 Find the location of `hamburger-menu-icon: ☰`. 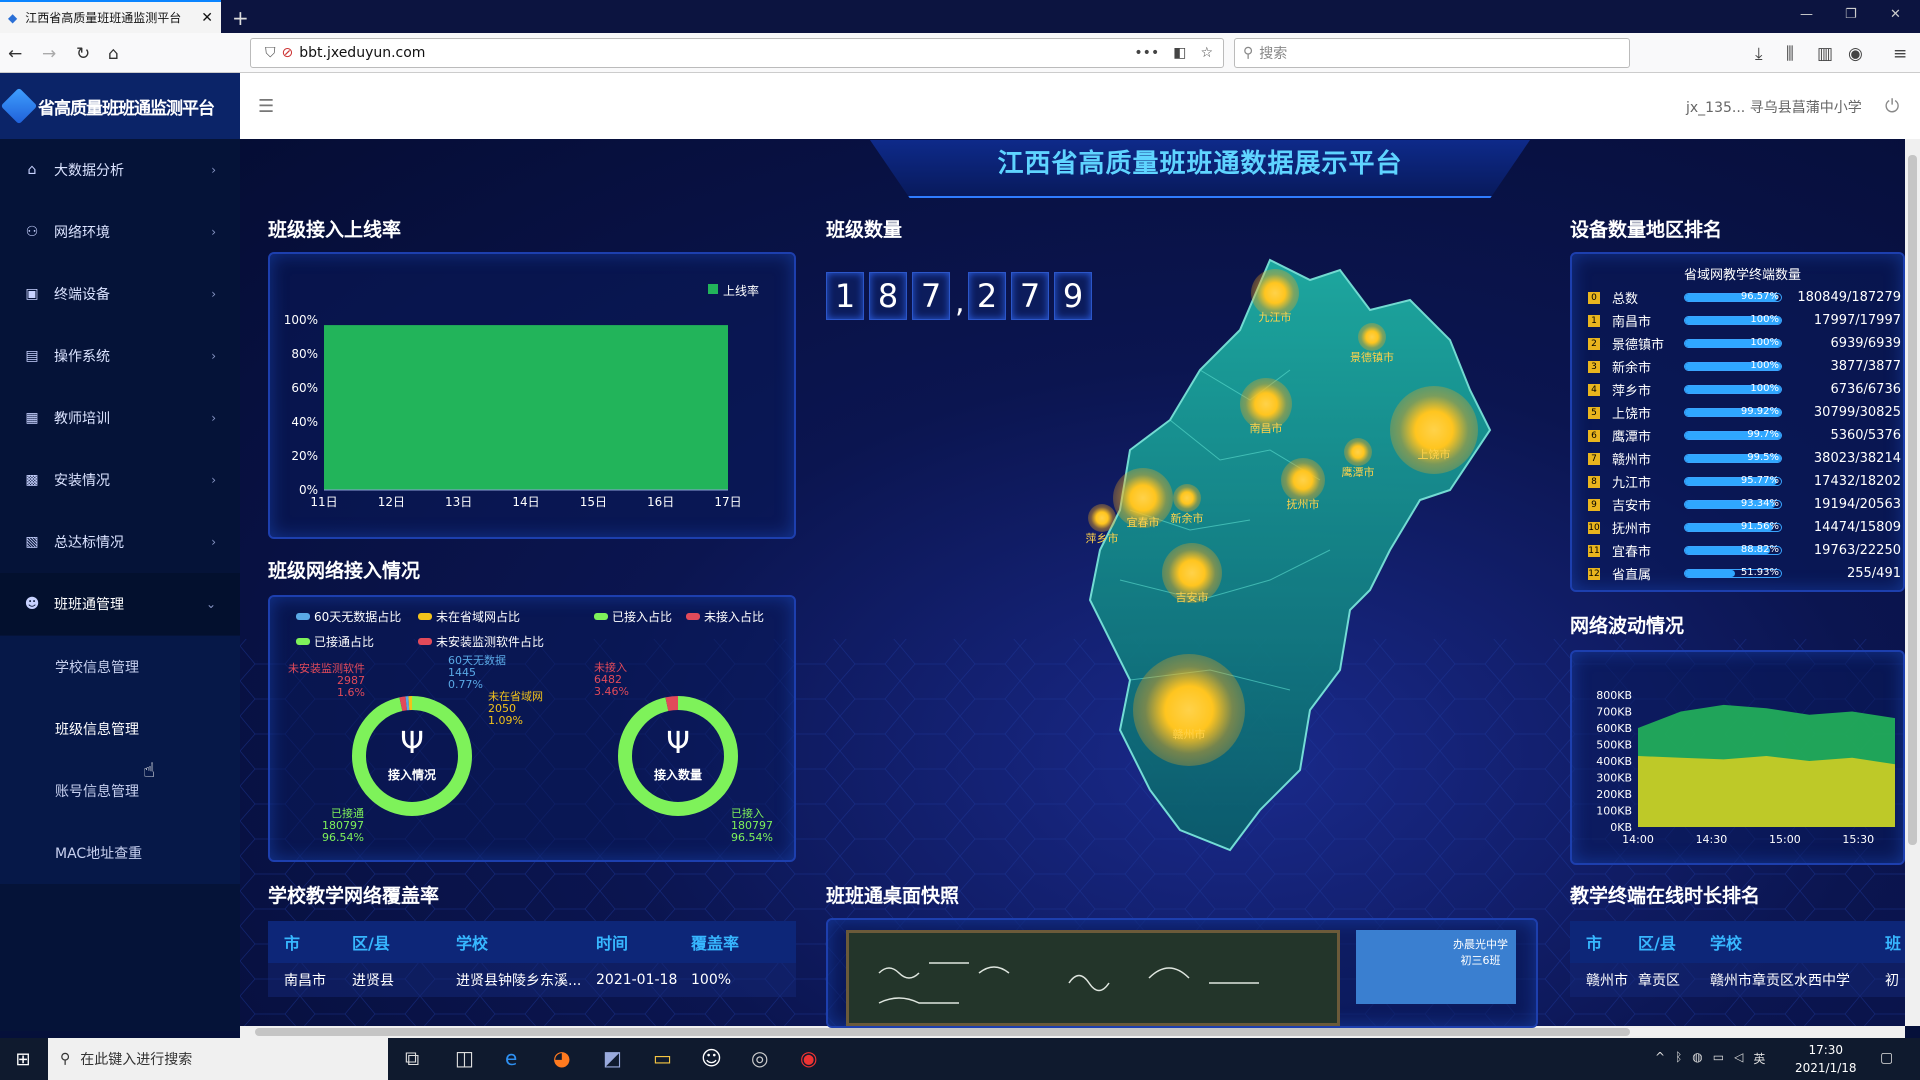

hamburger-menu-icon: ☰ is located at coordinates (266, 106).